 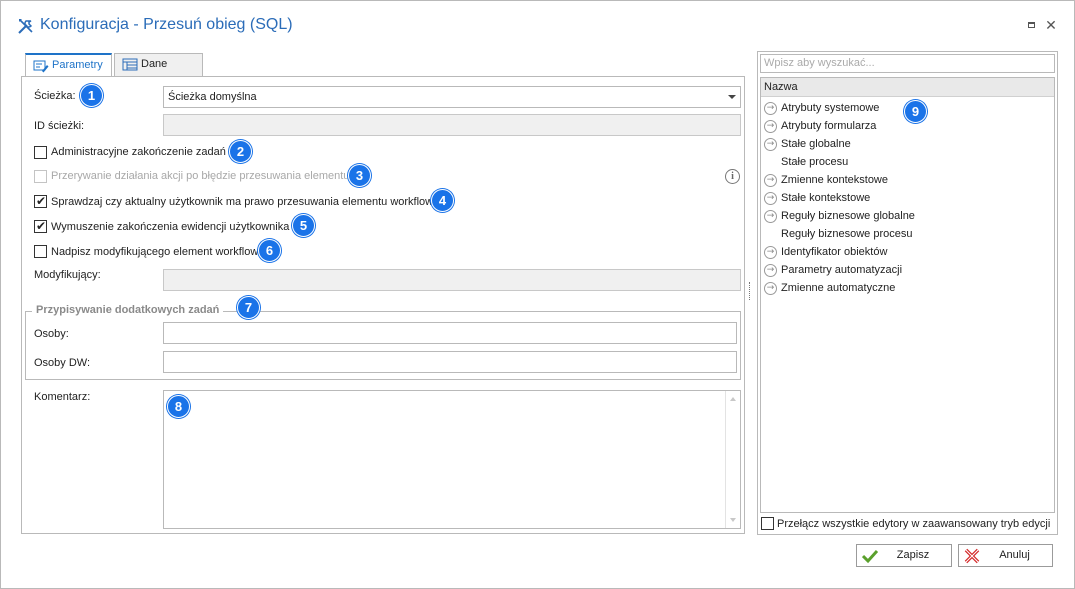 I want to click on tree-item: Atrybuty formularza, so click(x=828, y=126).